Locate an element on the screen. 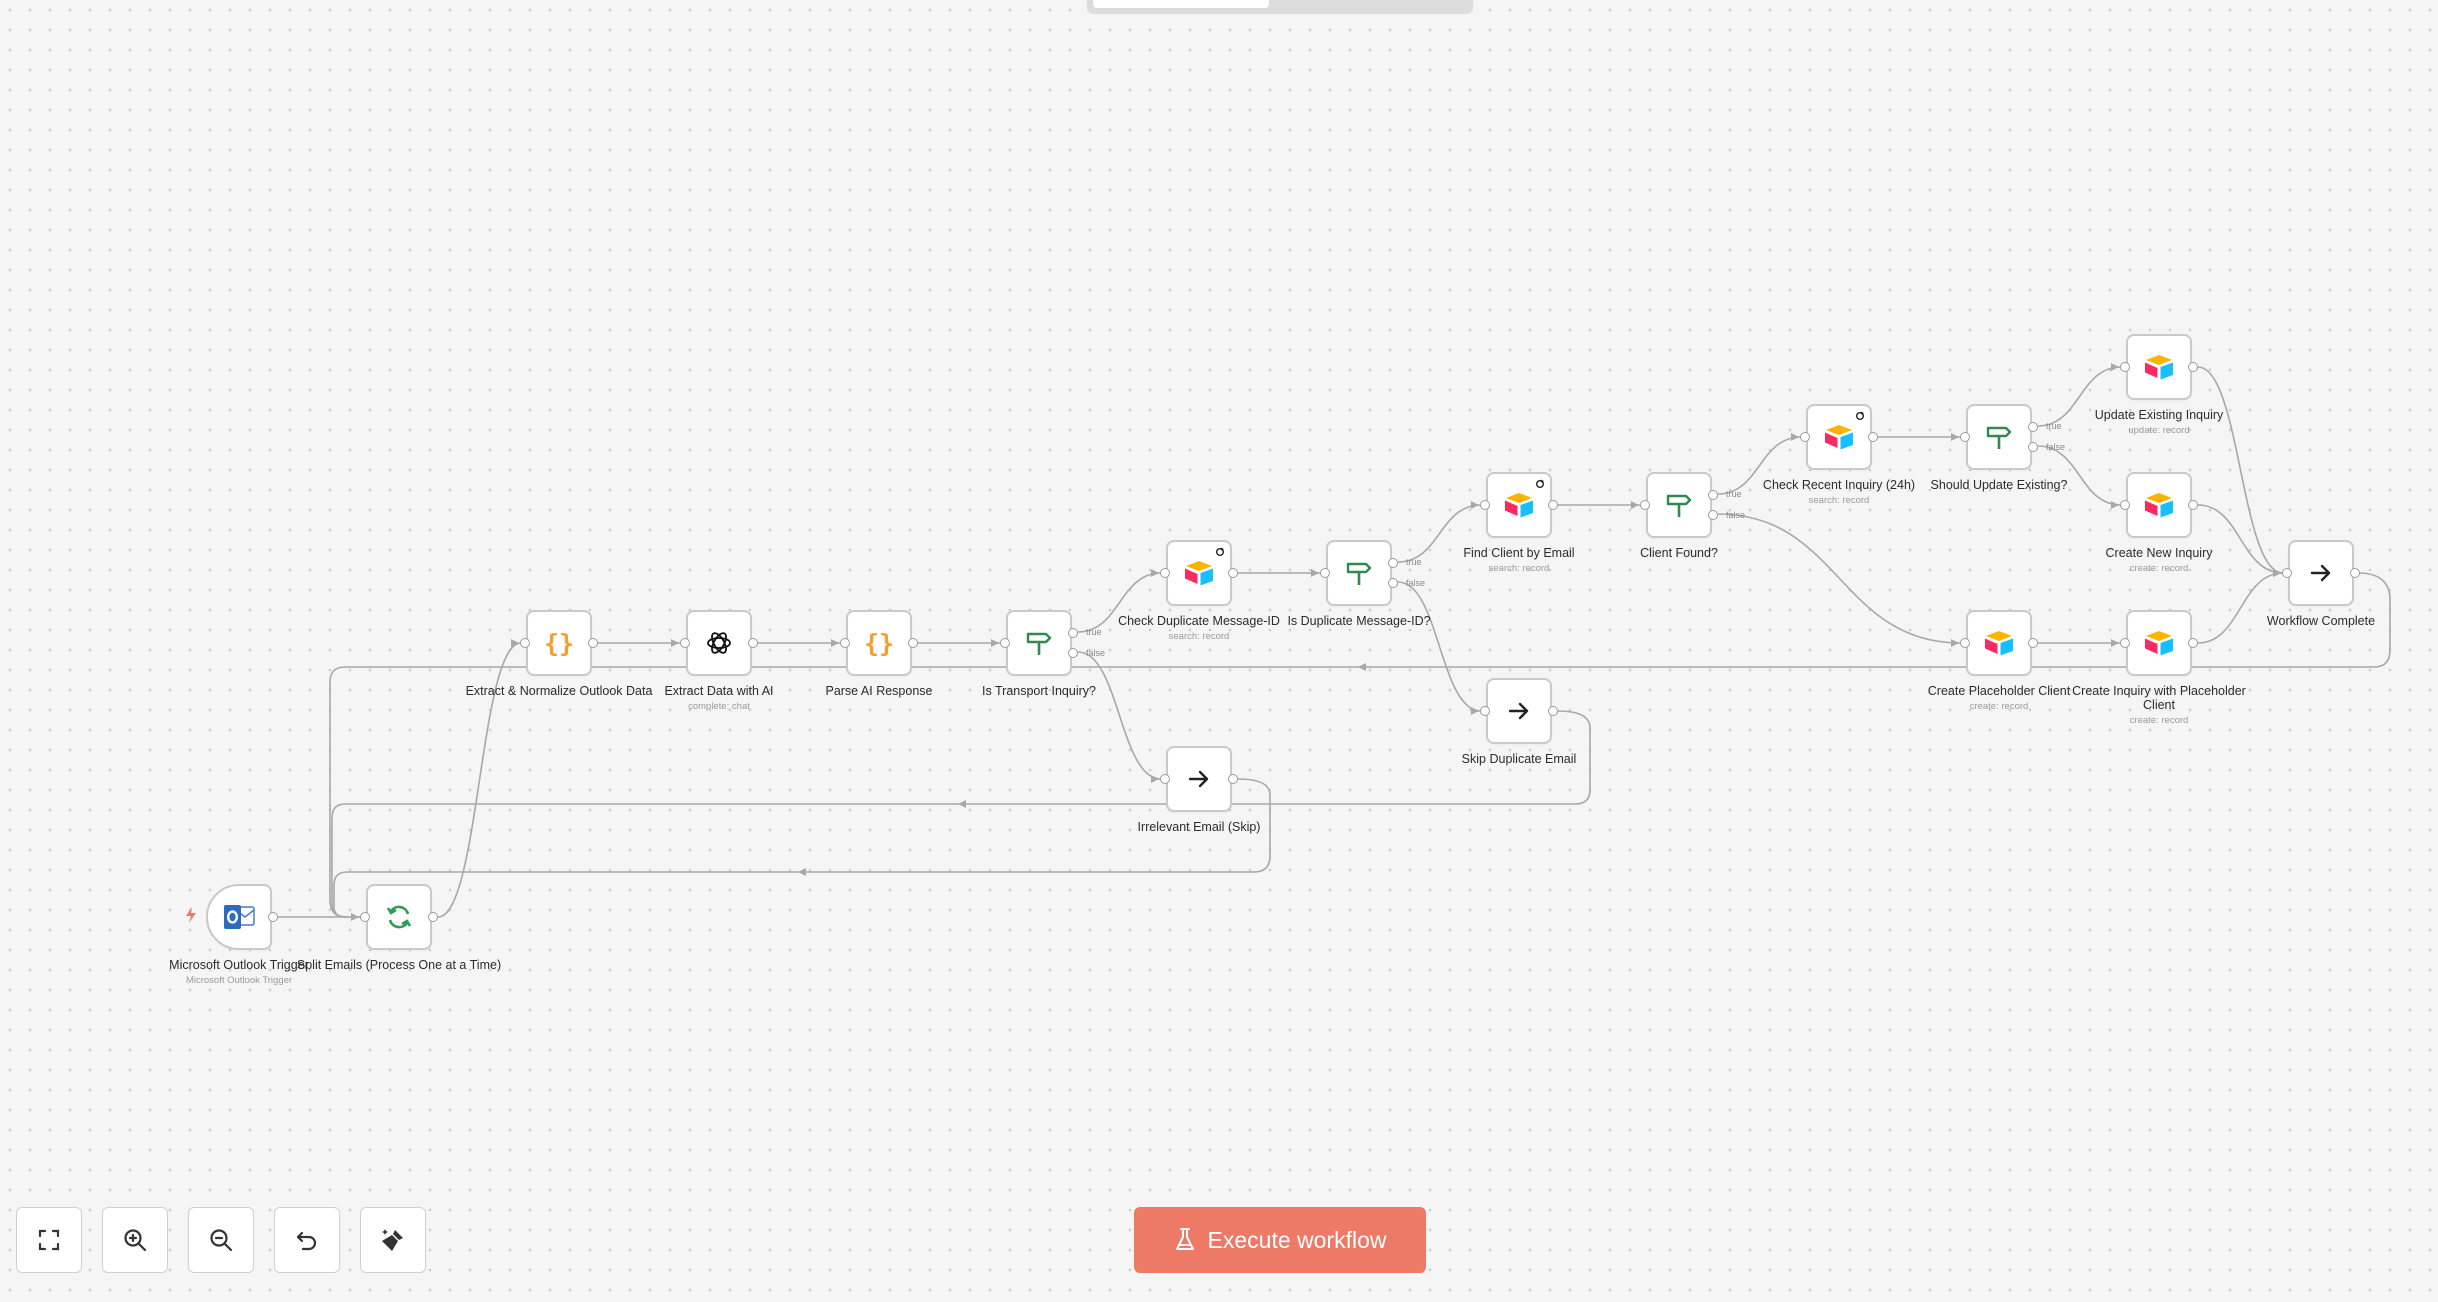 The image size is (2438, 1302). node-client-found: true false Client Found? is located at coordinates (1692, 516).